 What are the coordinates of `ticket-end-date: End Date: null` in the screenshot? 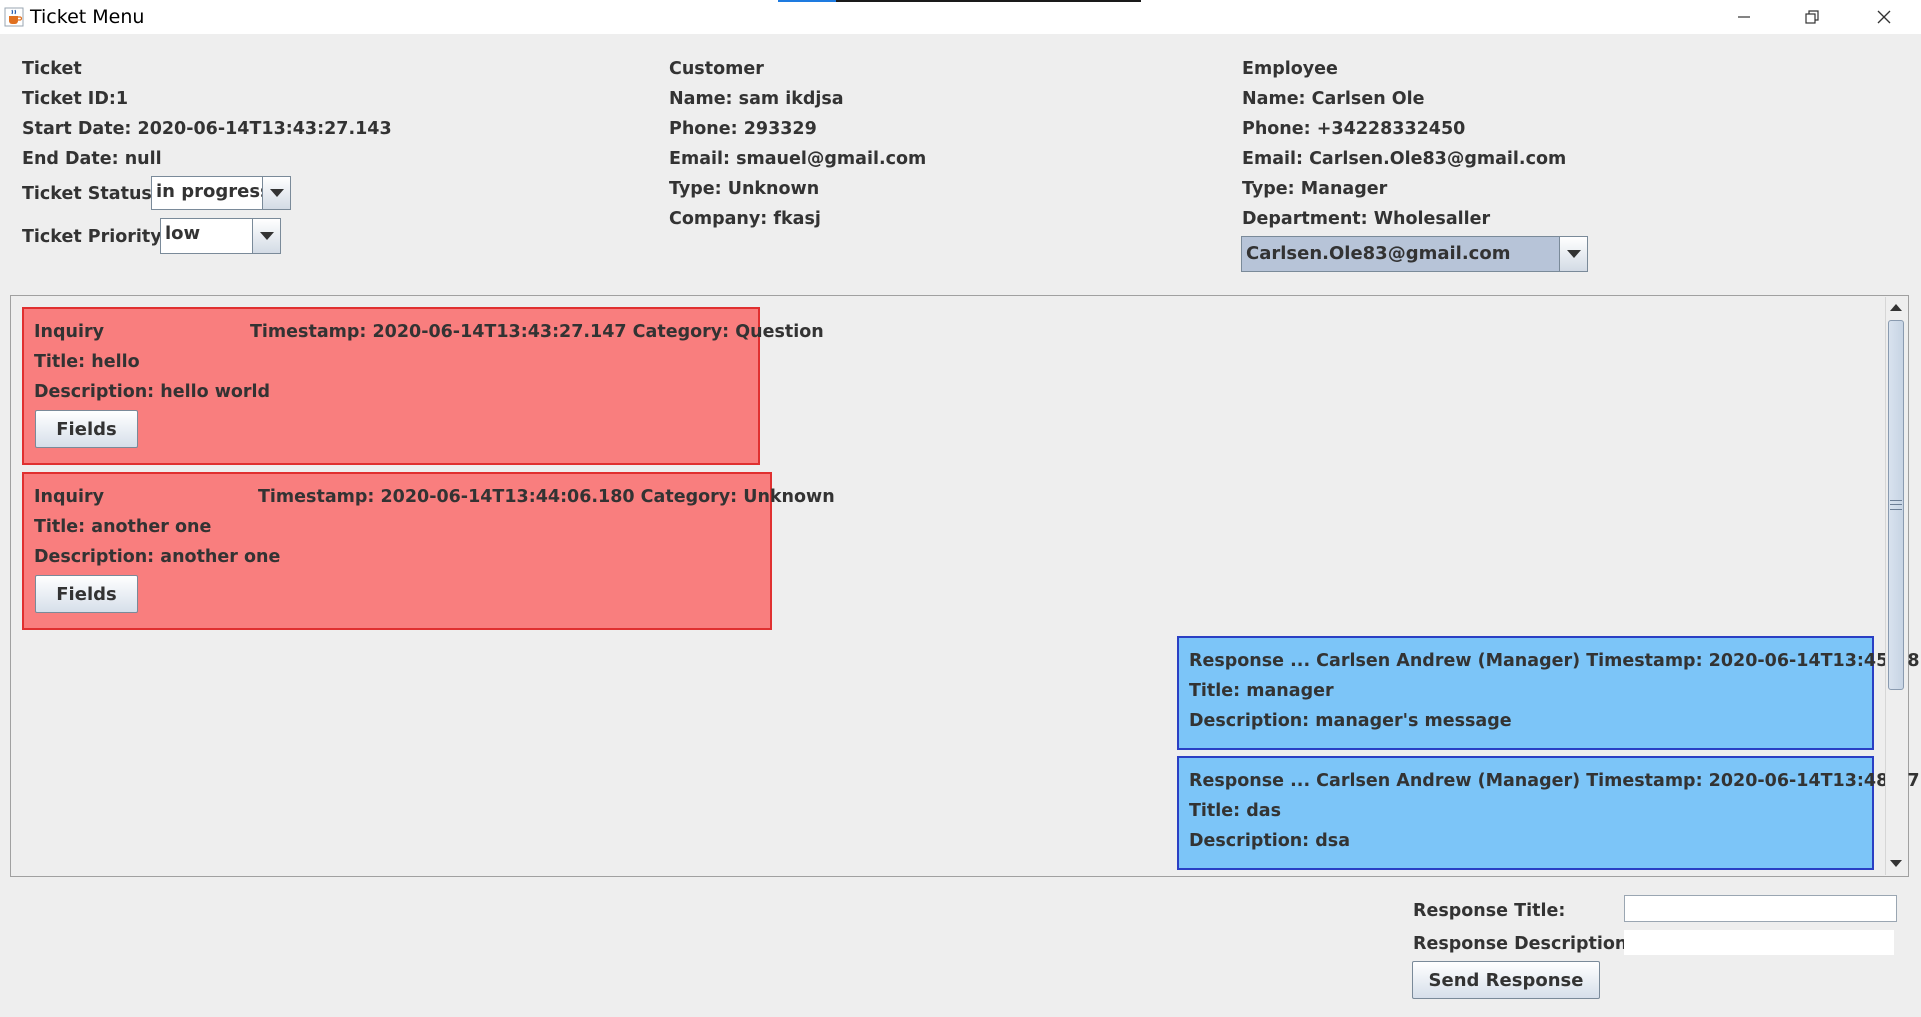 It's located at (92, 159).